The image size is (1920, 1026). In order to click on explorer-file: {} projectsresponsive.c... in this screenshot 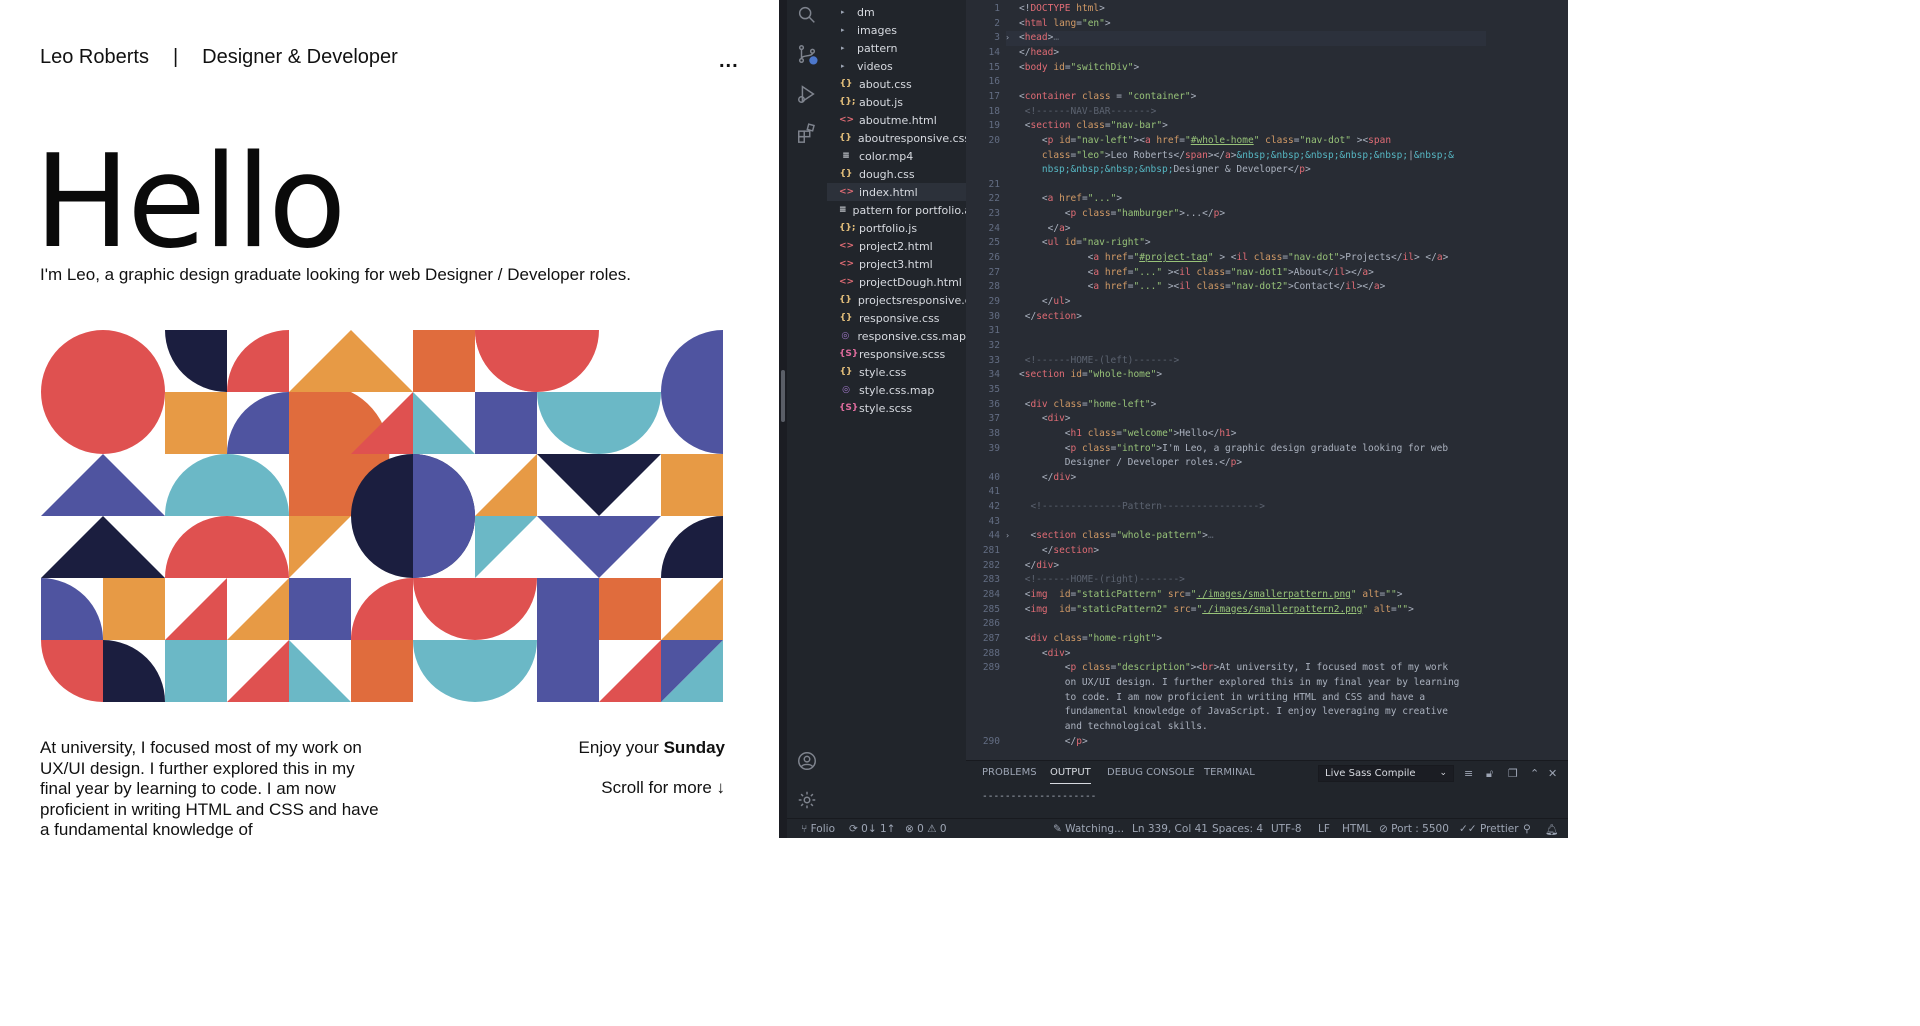, I will do `click(896, 300)`.